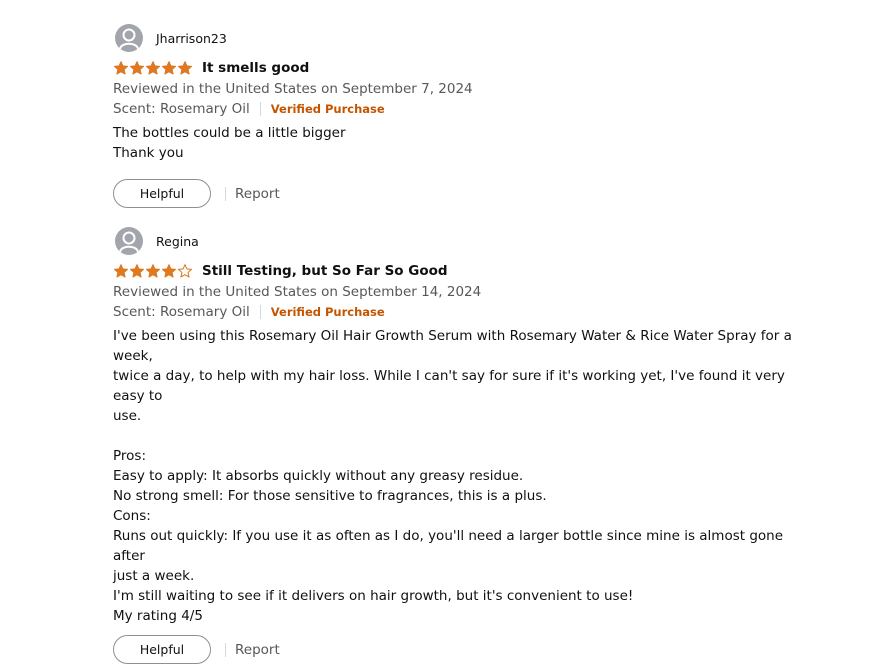  Describe the element at coordinates (127, 416) in the screenshot. I see `review-body-line: use.` at that location.